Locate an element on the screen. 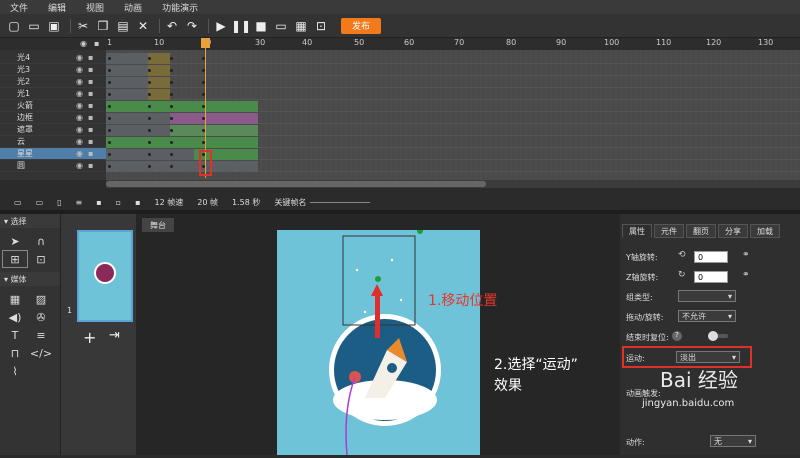  text-icon: T is located at coordinates (15, 335).